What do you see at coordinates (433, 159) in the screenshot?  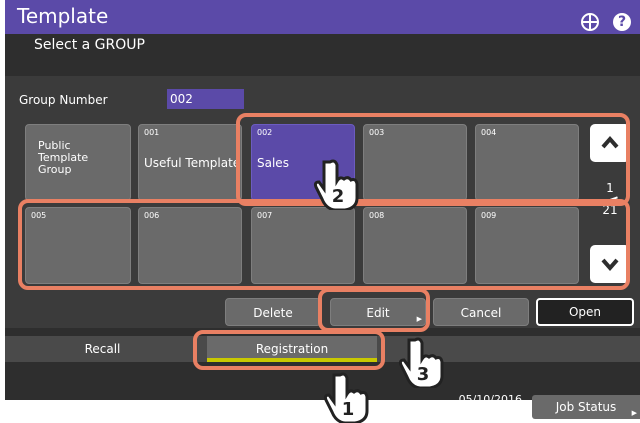 I see `callout-step2-top` at bounding box center [433, 159].